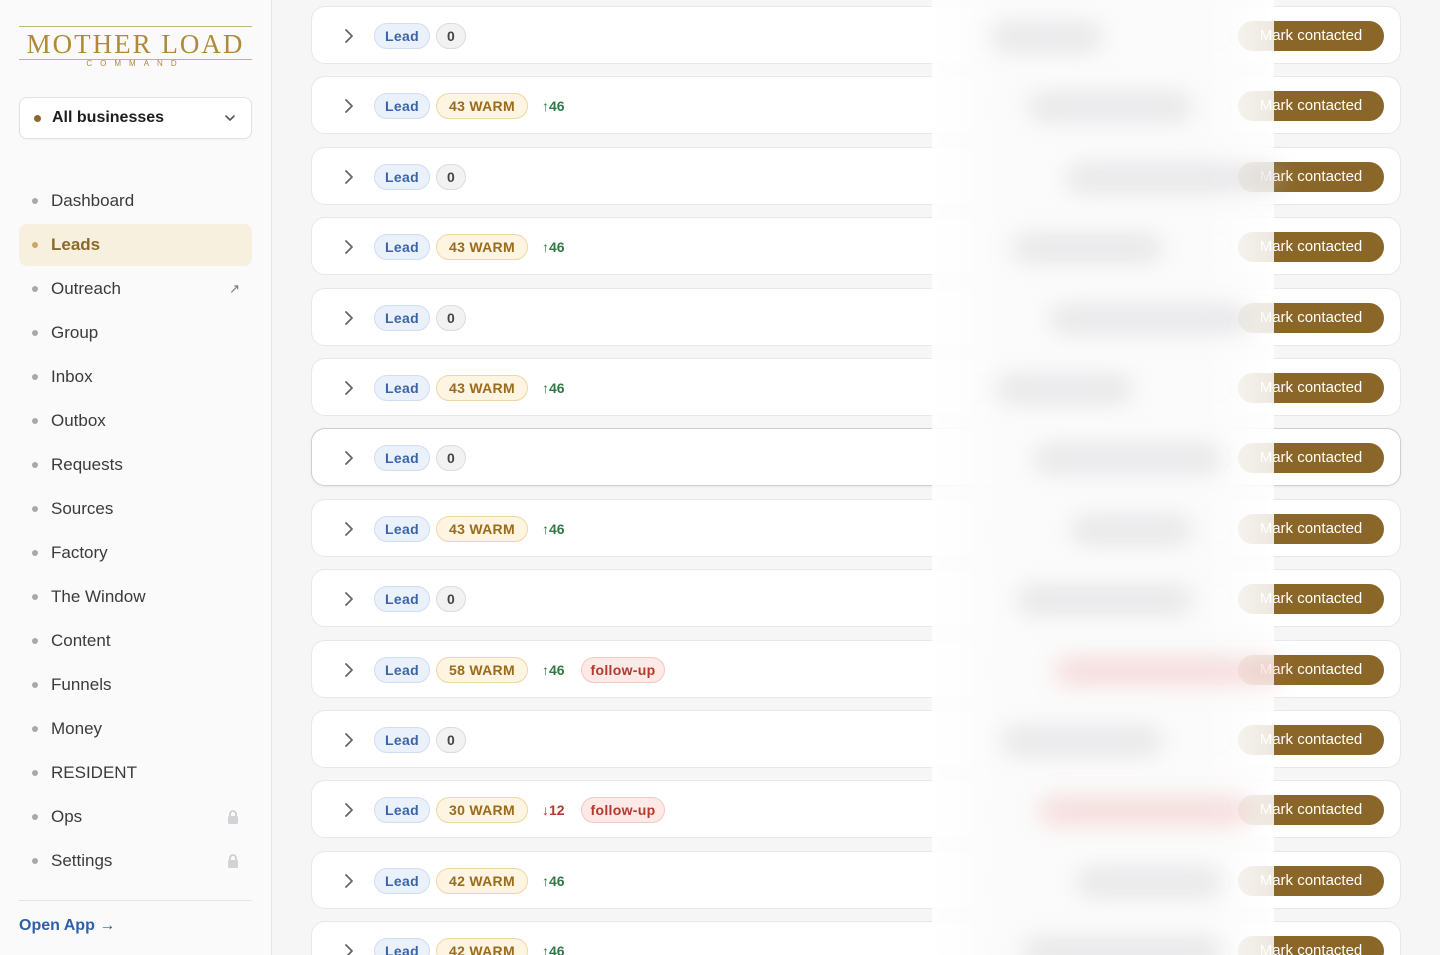 The height and width of the screenshot is (955, 1440). Describe the element at coordinates (82, 508) in the screenshot. I see `sidebar-item-label: Sources` at that location.